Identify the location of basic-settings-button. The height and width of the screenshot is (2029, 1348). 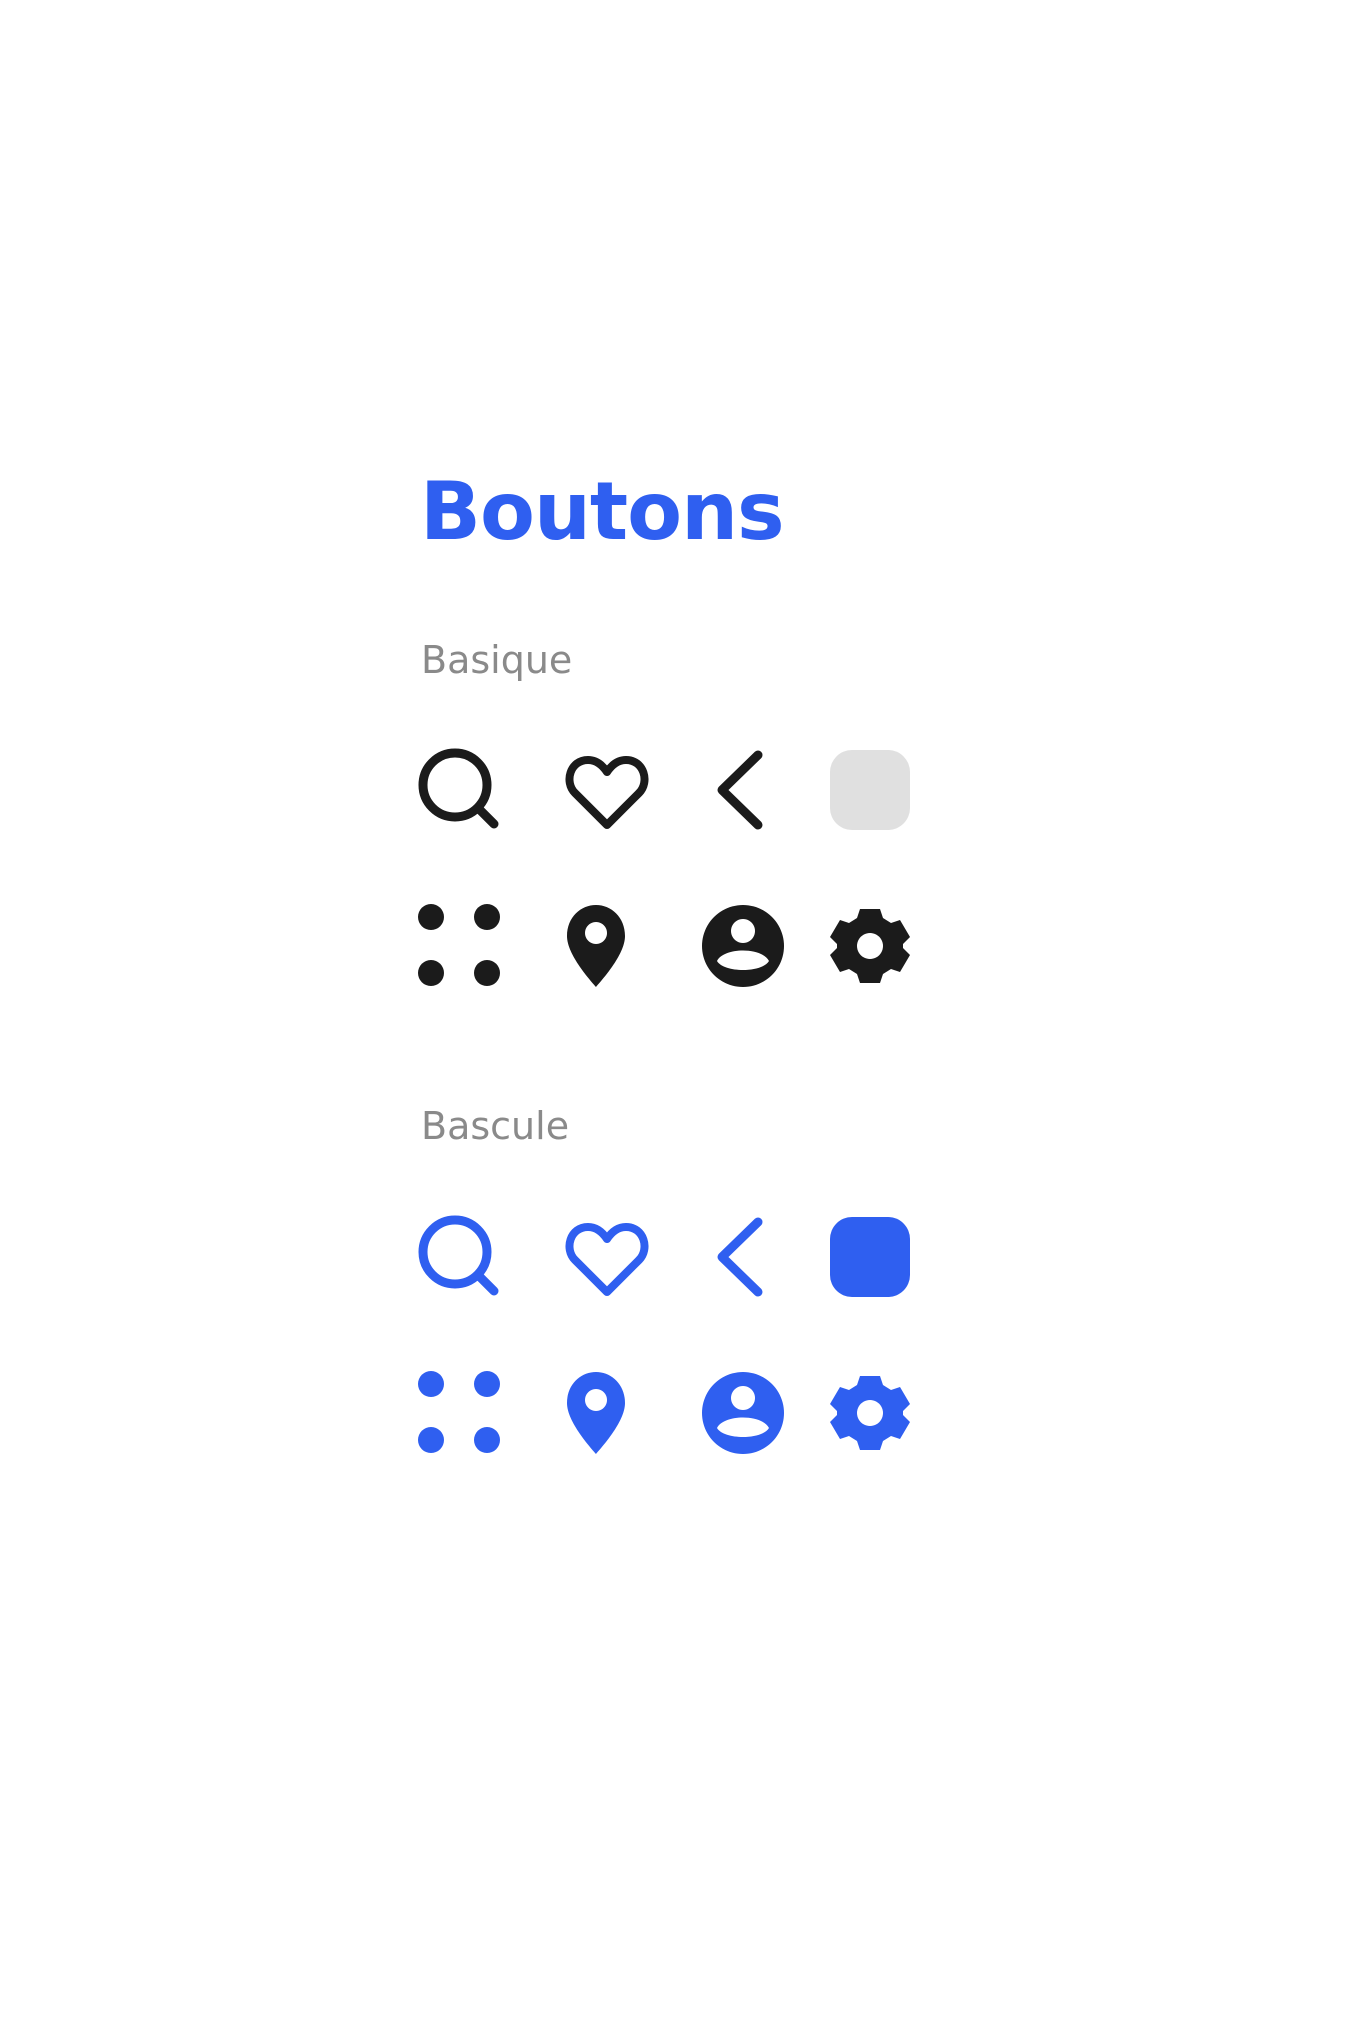
(870, 946).